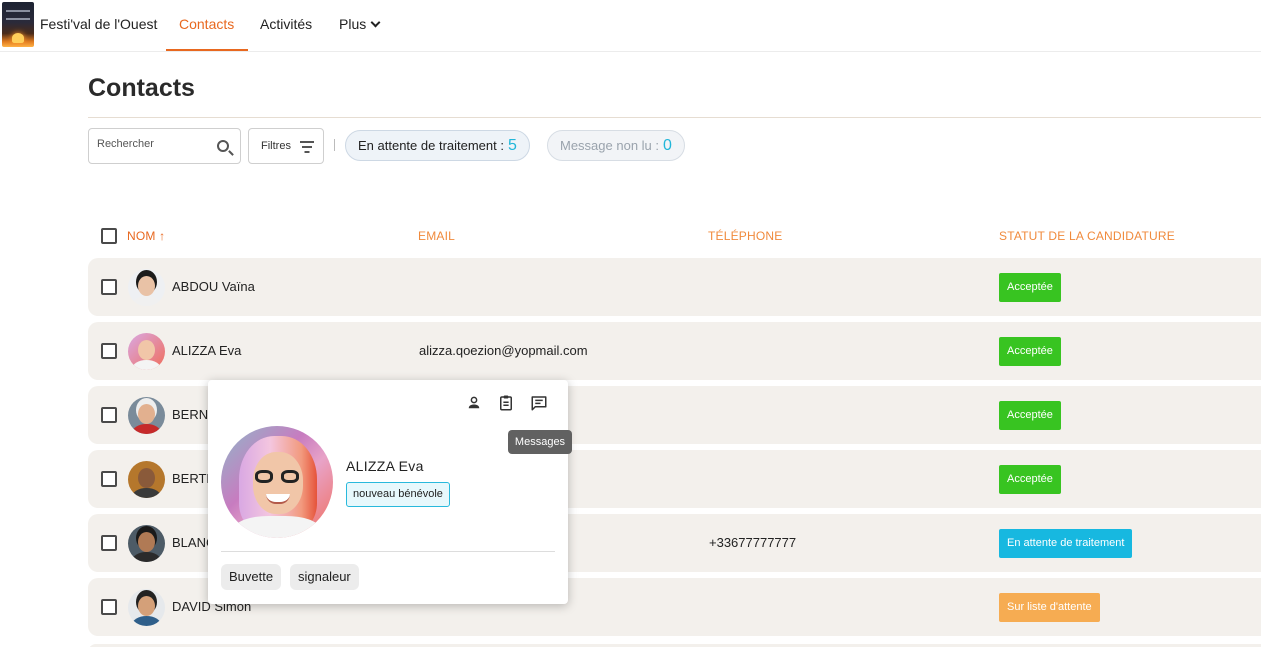 The width and height of the screenshot is (1261, 647). I want to click on messages-tooltip: Messages, so click(540, 442).